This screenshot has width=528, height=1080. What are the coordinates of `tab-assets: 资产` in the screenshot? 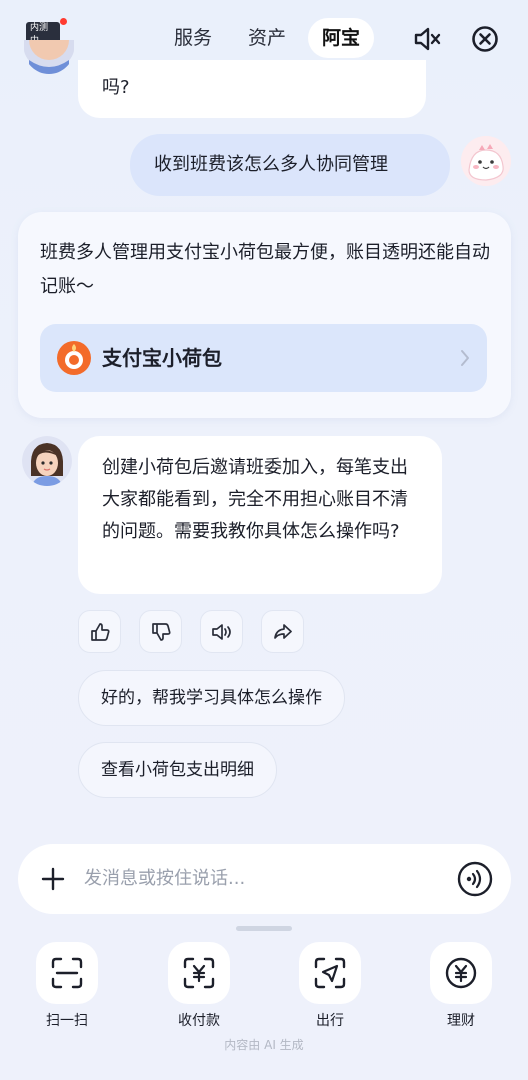 It's located at (267, 38).